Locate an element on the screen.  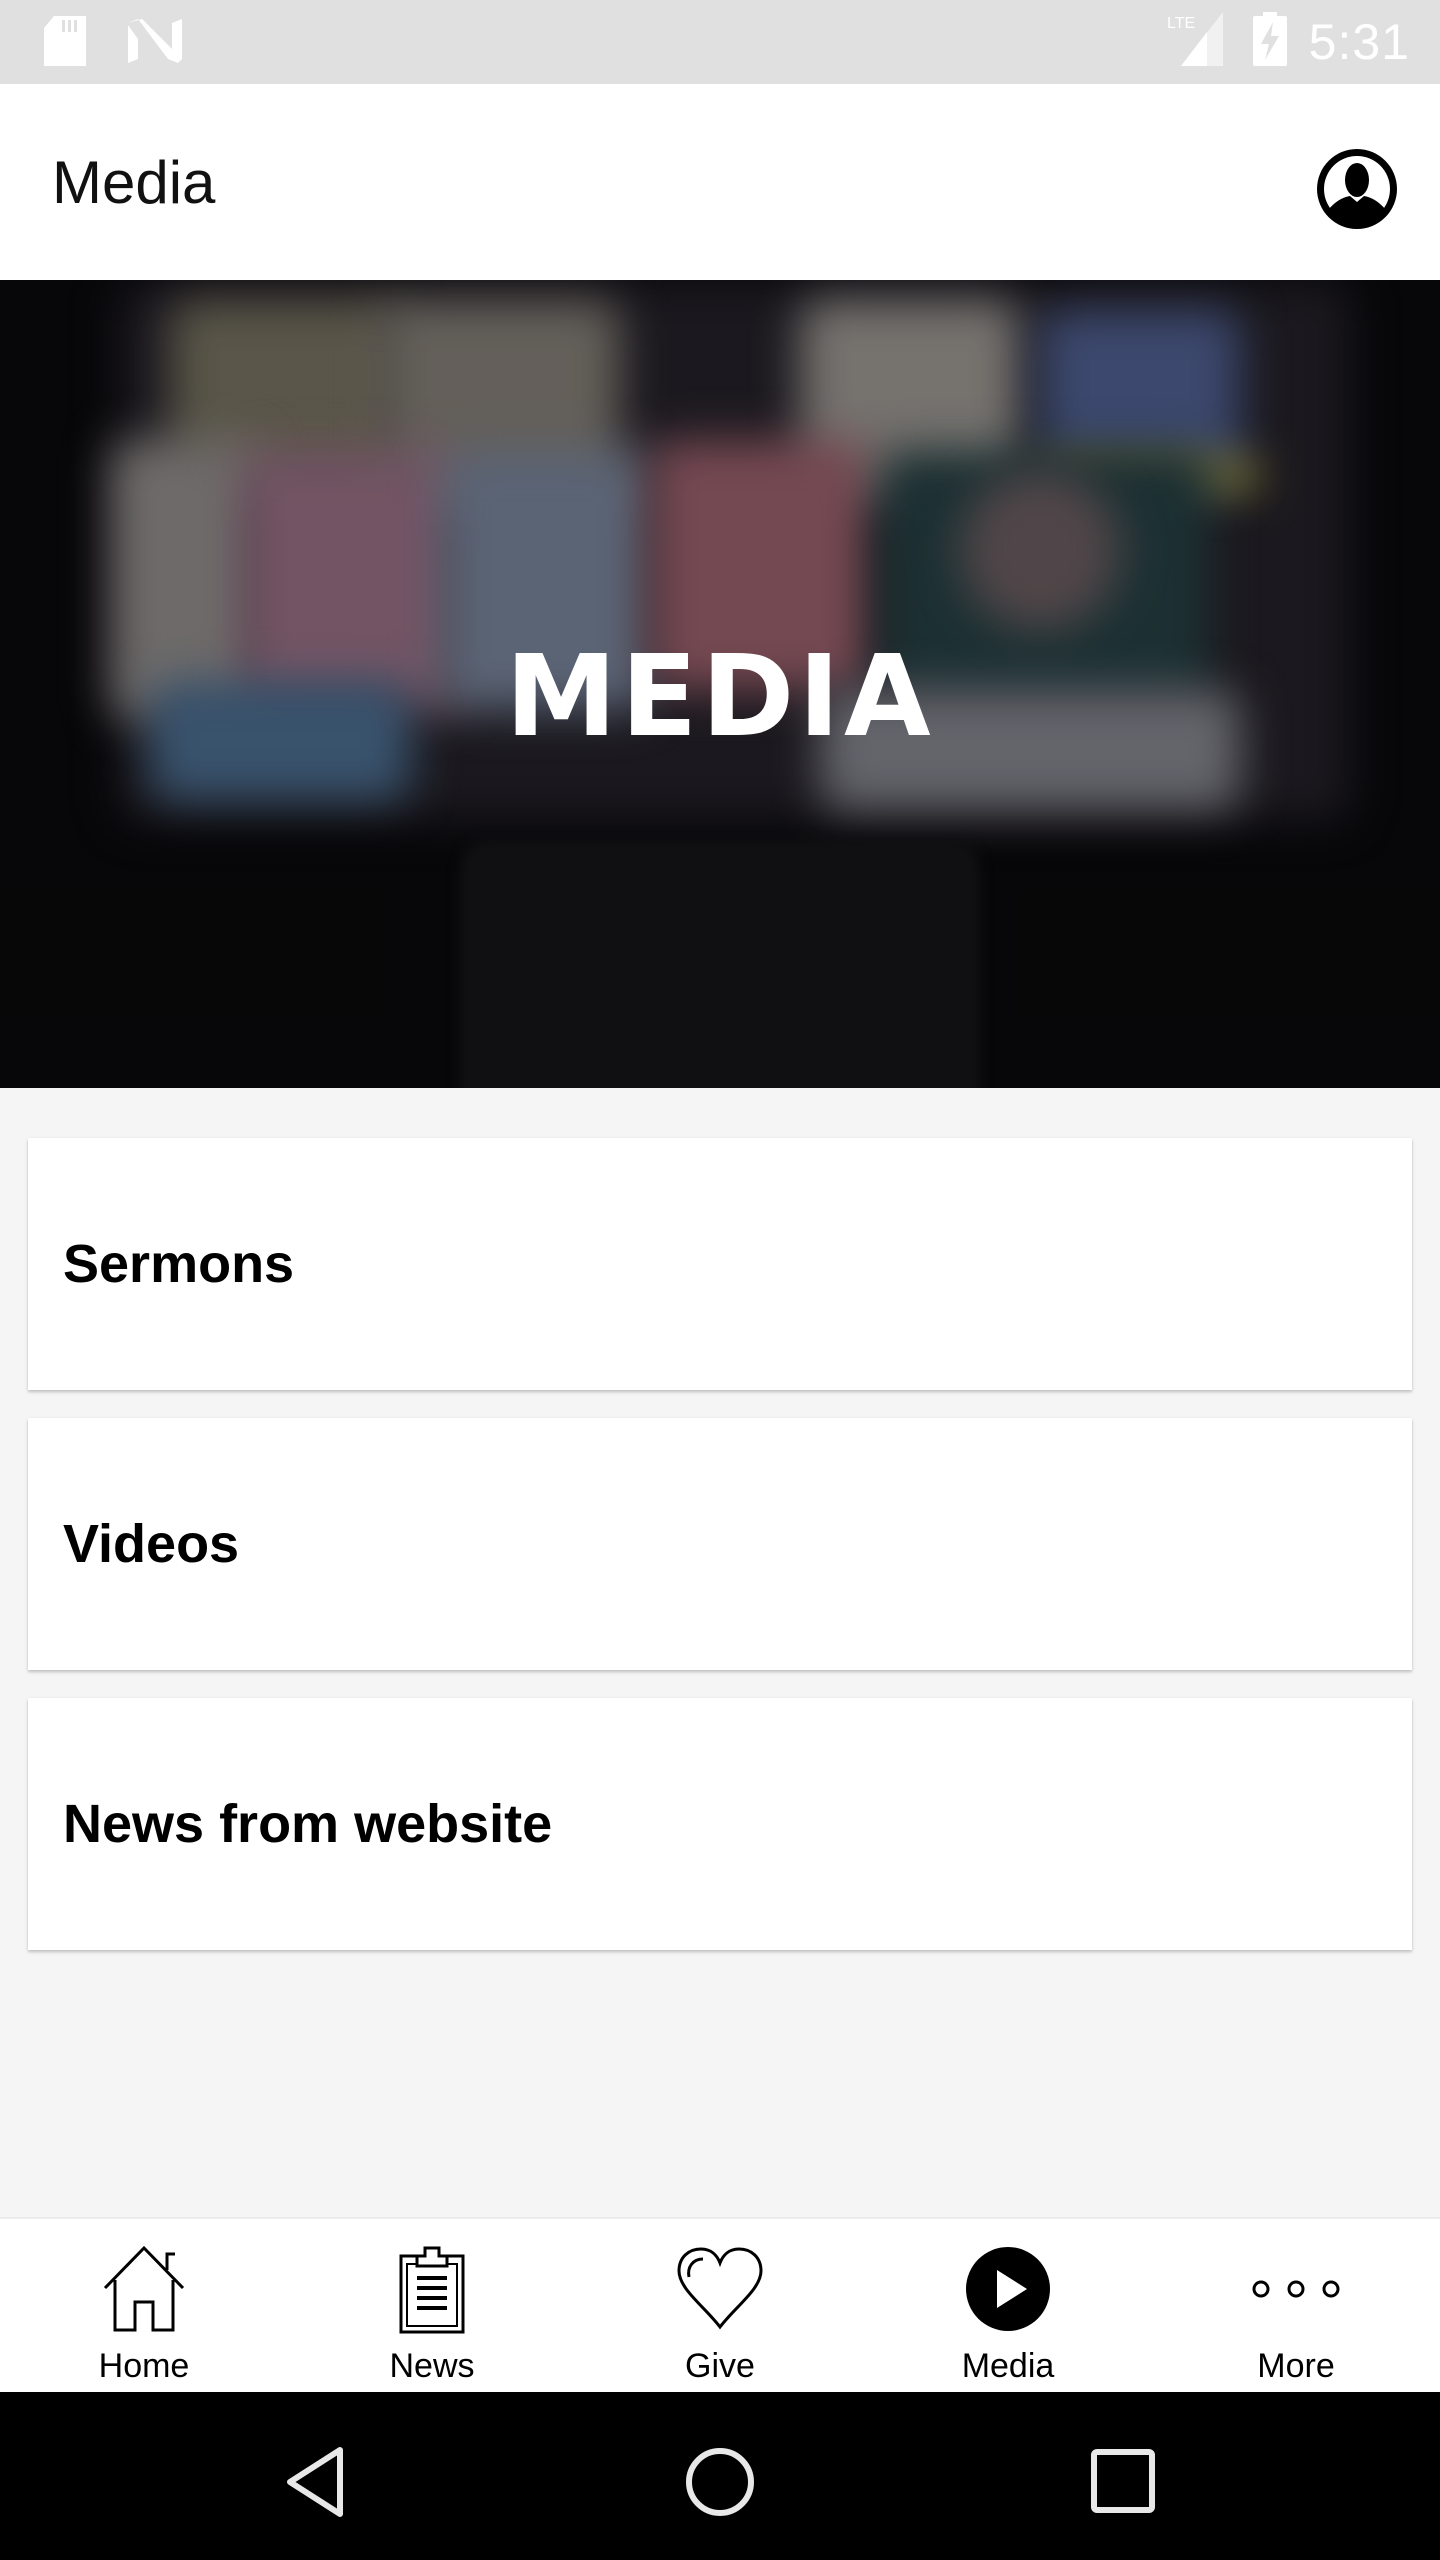
system-navigation-bar is located at coordinates (720, 2476).